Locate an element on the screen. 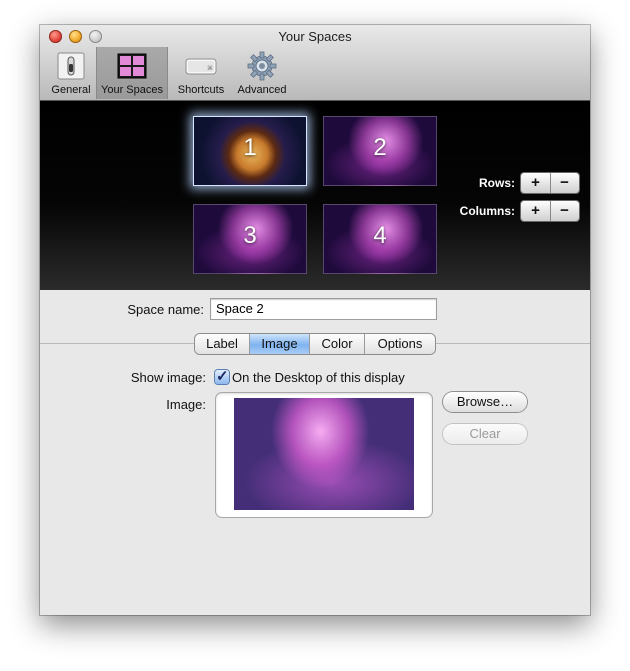 Image resolution: width=630 pixels, height=671 pixels. tab-label: Label is located at coordinates (222, 344).